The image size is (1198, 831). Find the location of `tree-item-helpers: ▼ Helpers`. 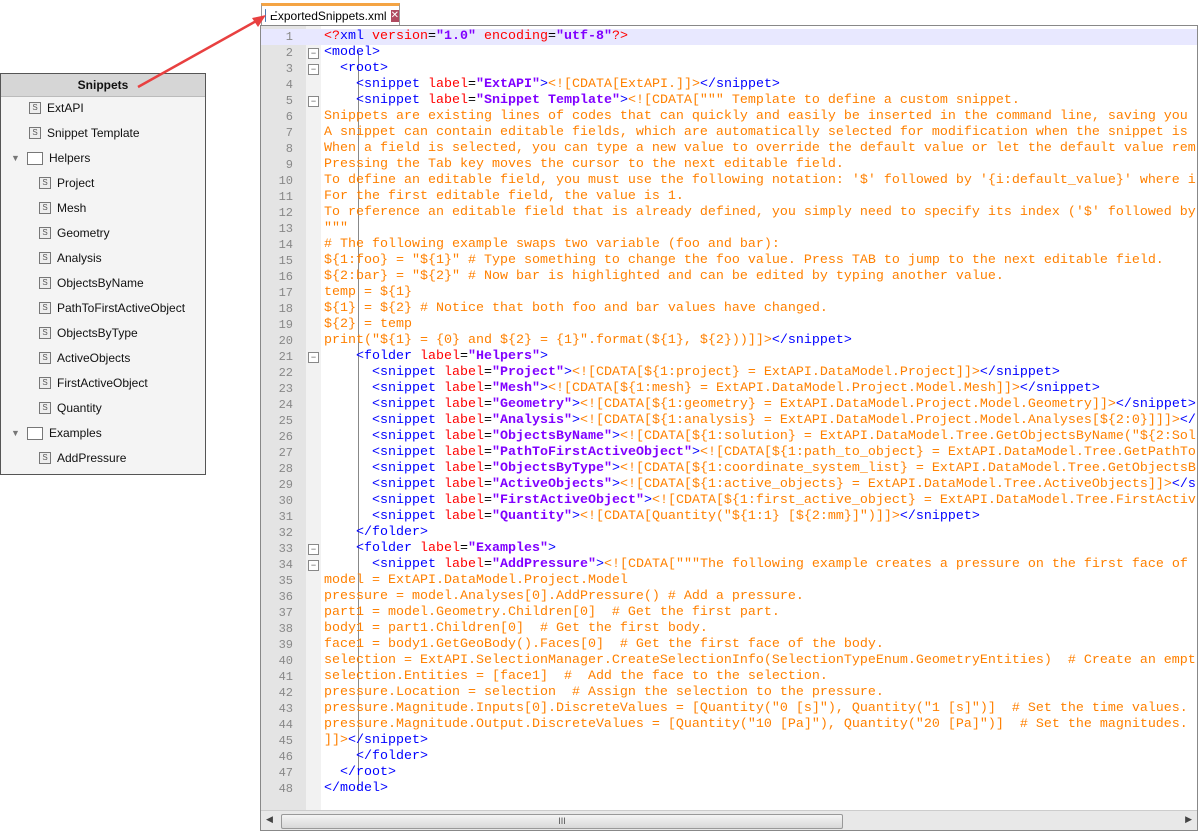

tree-item-helpers: ▼ Helpers is located at coordinates (50, 158).